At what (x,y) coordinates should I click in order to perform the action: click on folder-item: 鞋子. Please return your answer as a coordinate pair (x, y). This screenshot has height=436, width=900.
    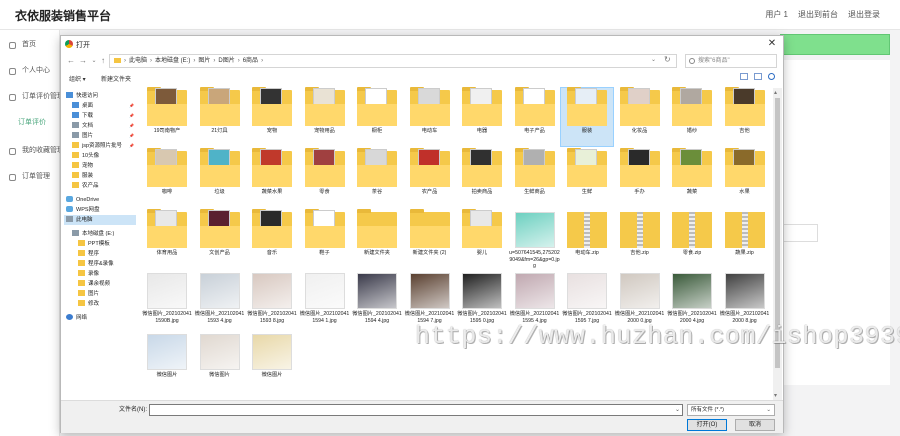
    Looking at the image, I should click on (325, 238).